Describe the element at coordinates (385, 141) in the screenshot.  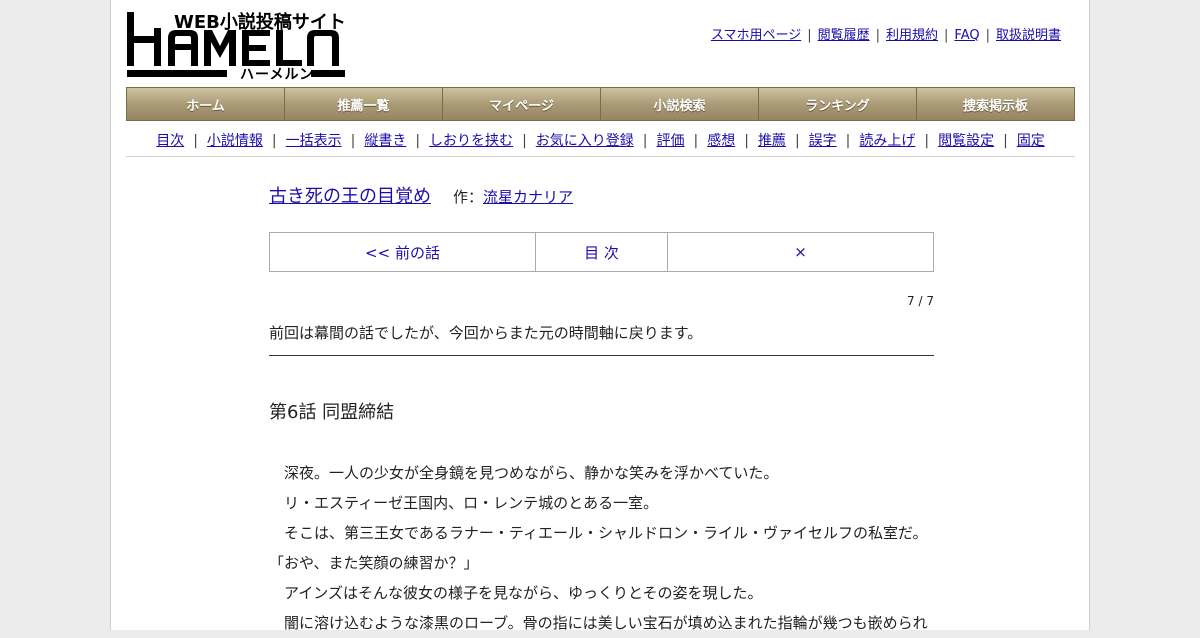
I see `subnav-vertical: 縦書き` at that location.